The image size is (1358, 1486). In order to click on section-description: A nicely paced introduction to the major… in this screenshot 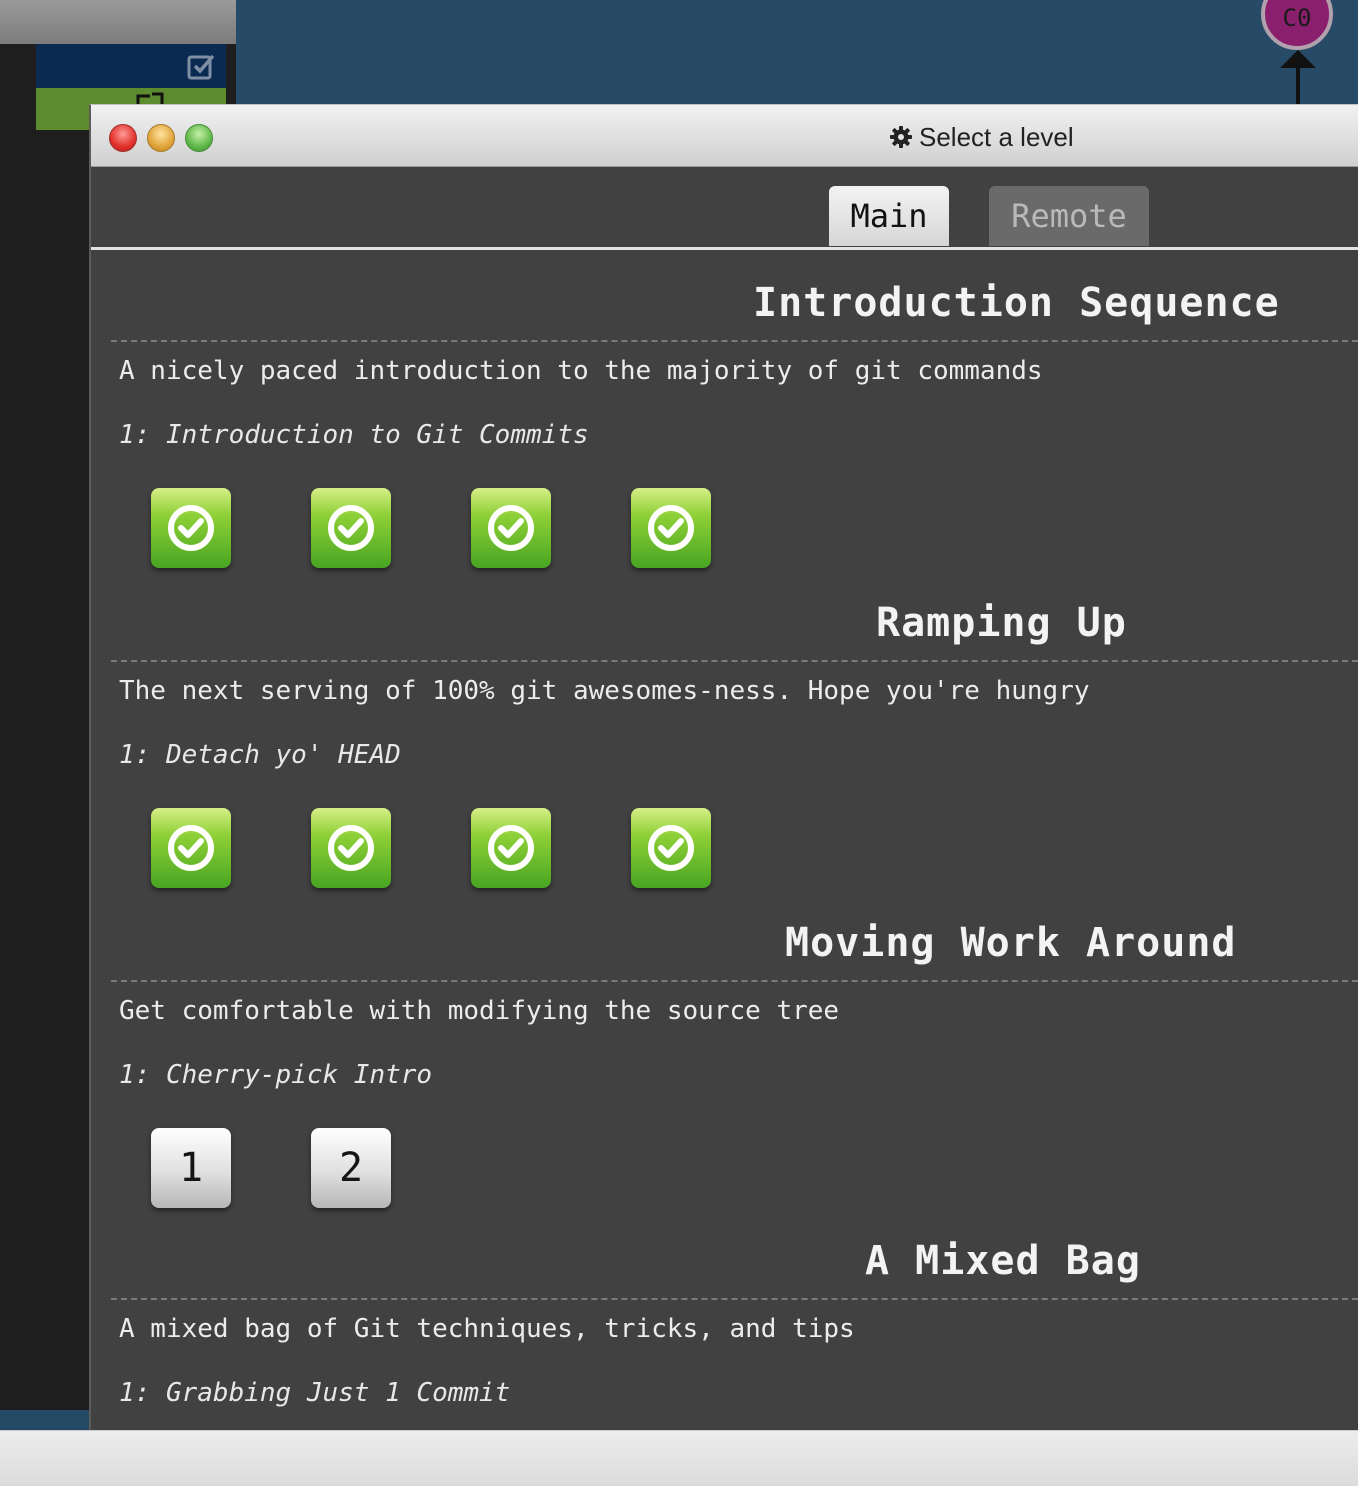, I will do `click(581, 371)`.